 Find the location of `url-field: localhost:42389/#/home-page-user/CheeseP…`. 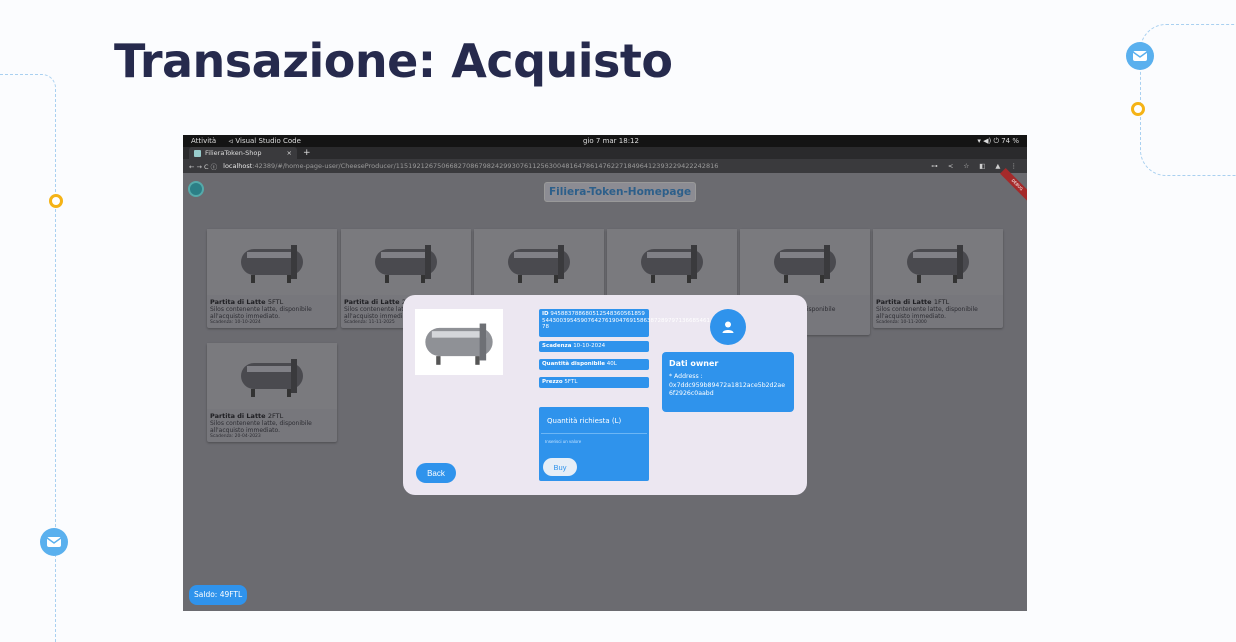

url-field: localhost:42389/#/home-page-user/CheeseP… is located at coordinates (503, 166).